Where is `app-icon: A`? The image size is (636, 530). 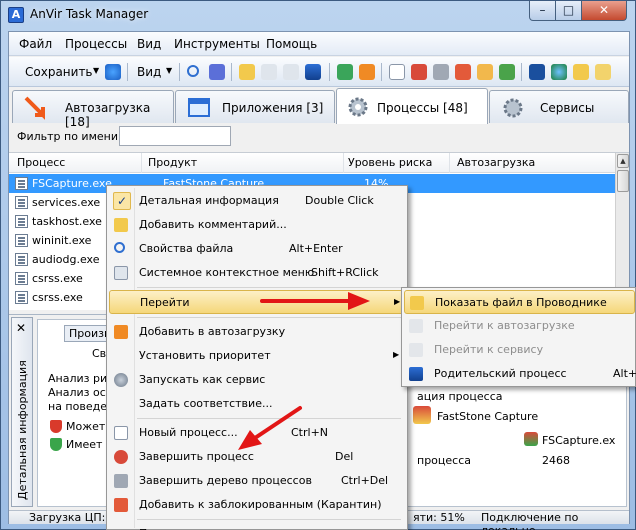
app-icon: A is located at coordinates (16, 15).